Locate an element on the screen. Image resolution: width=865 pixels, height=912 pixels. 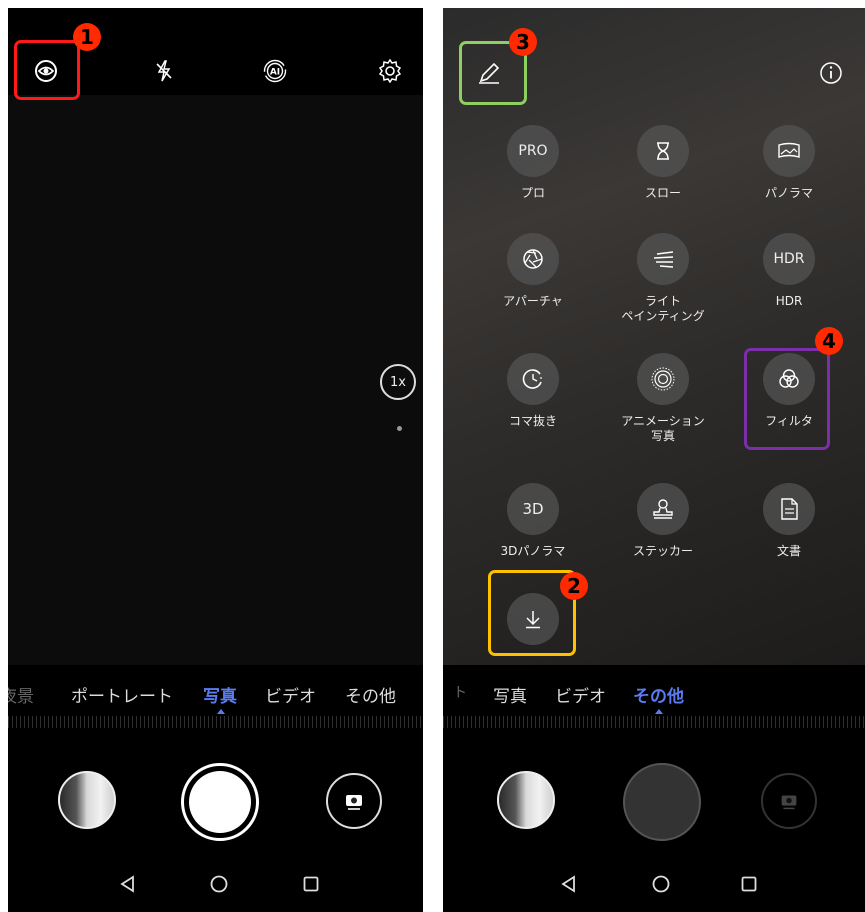
tile-label: 3Dパノラマ is located at coordinates (533, 551).